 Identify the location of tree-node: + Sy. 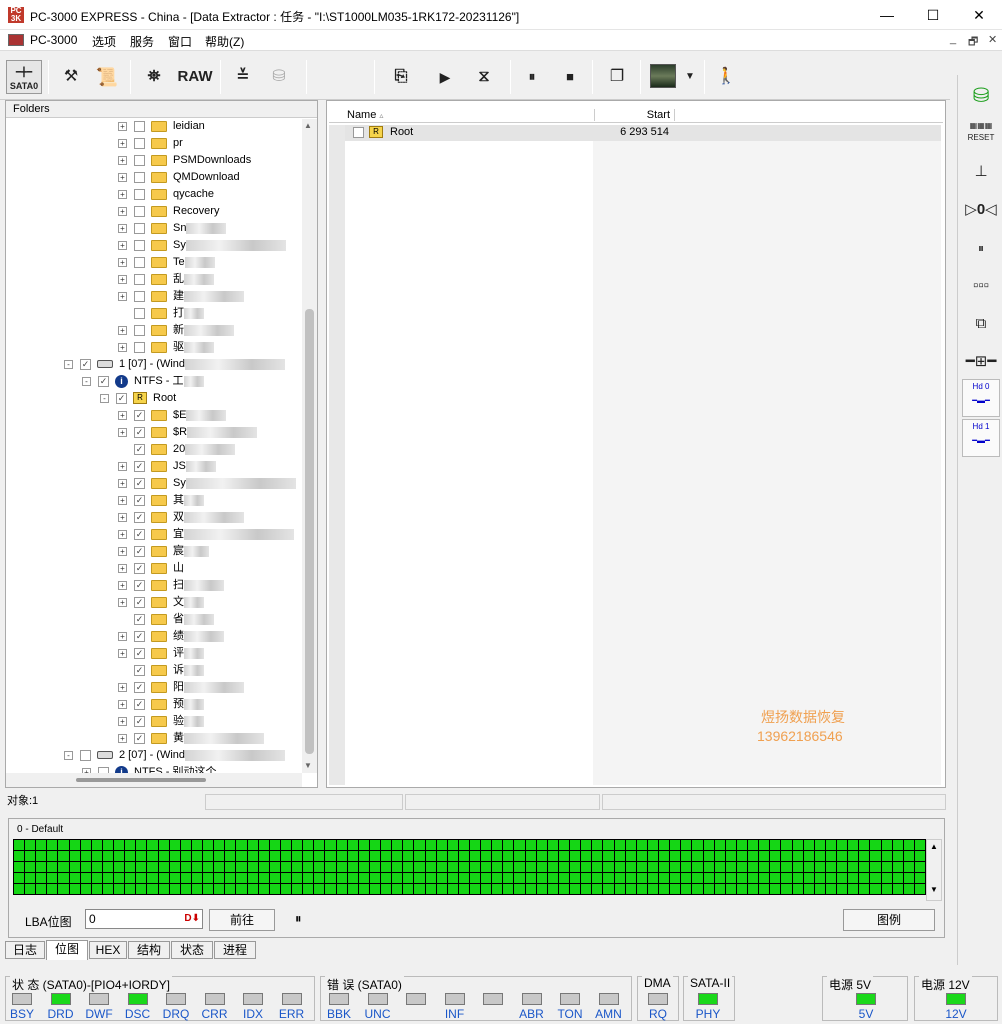
(202, 245).